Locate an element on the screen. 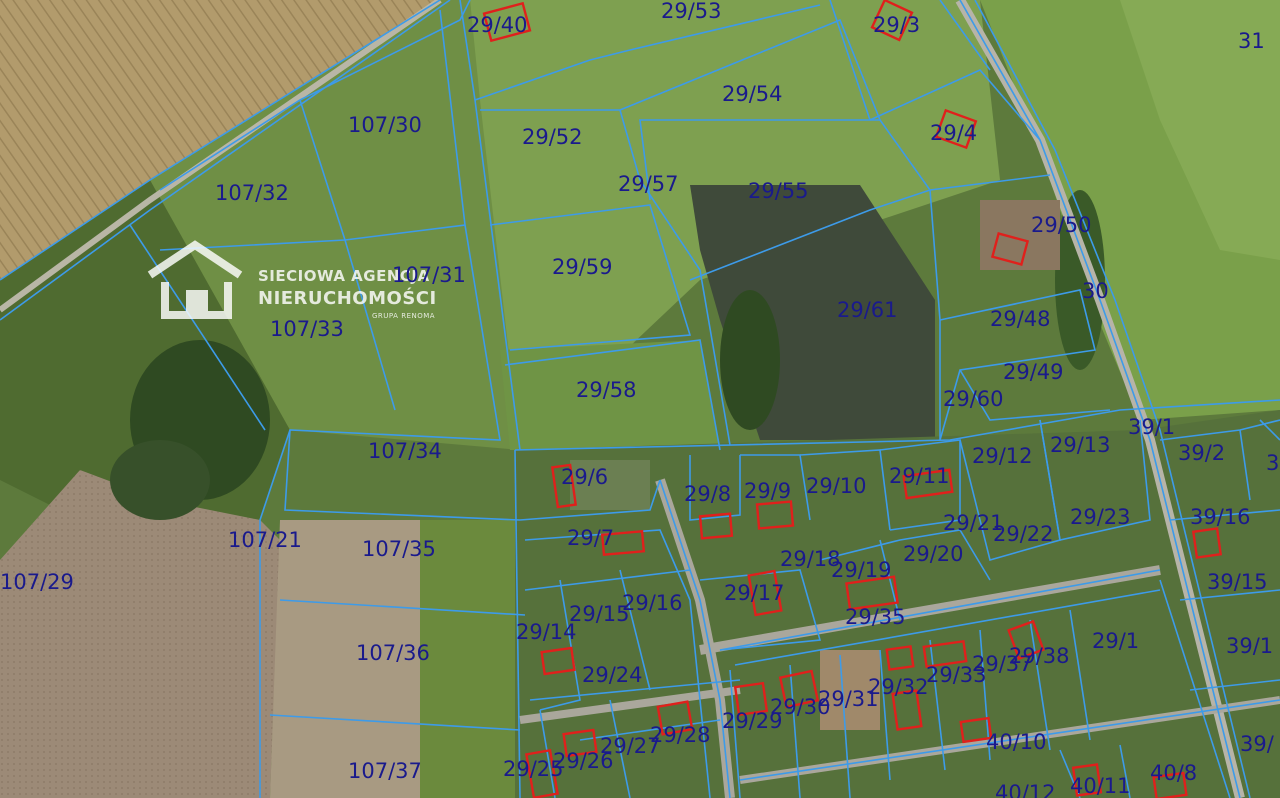 The width and height of the screenshot is (1280, 798). parcel-label-29-12: 29/12 is located at coordinates (1002, 456).